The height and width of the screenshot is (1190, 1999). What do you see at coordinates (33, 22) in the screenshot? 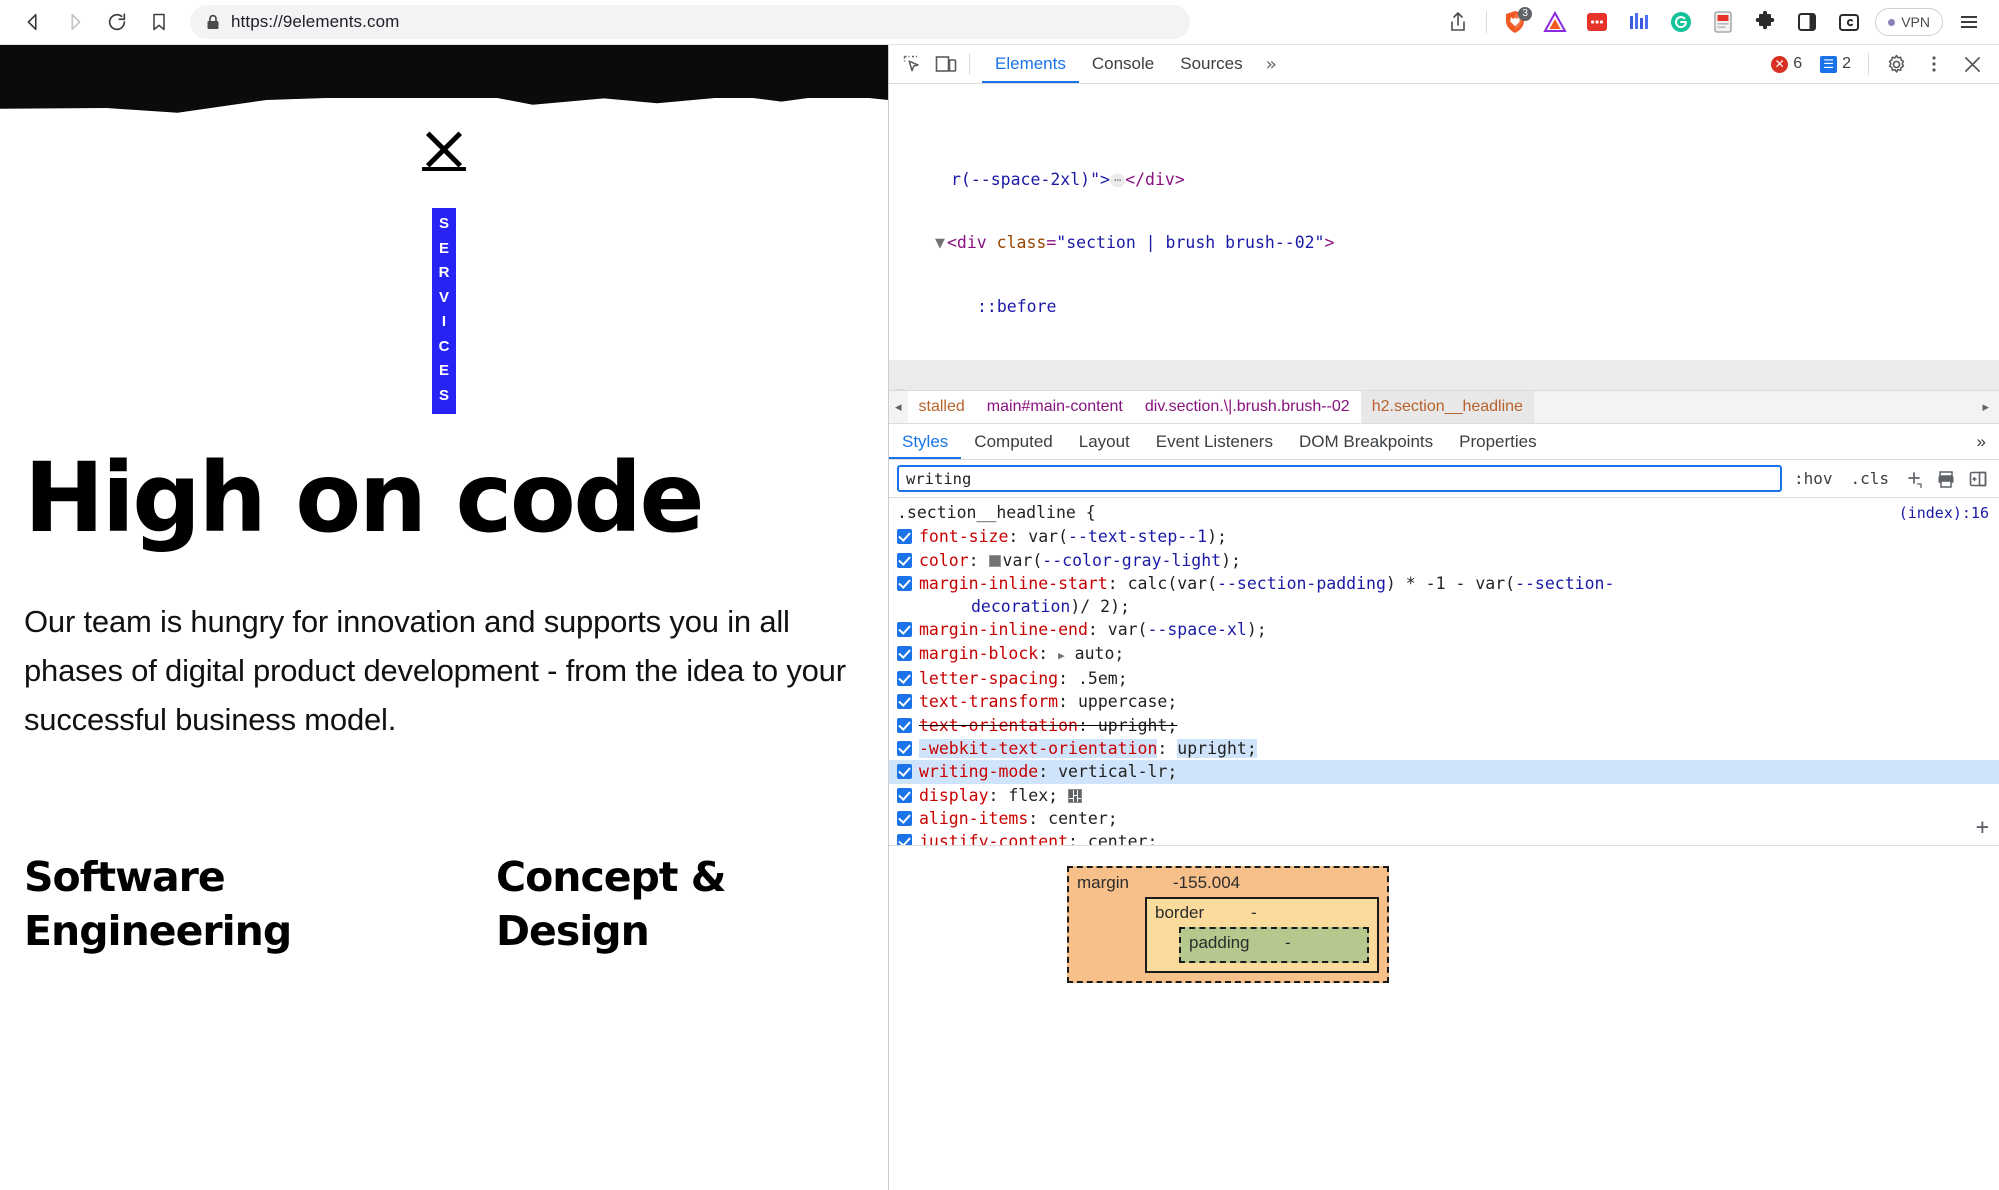
I see `back-icon` at bounding box center [33, 22].